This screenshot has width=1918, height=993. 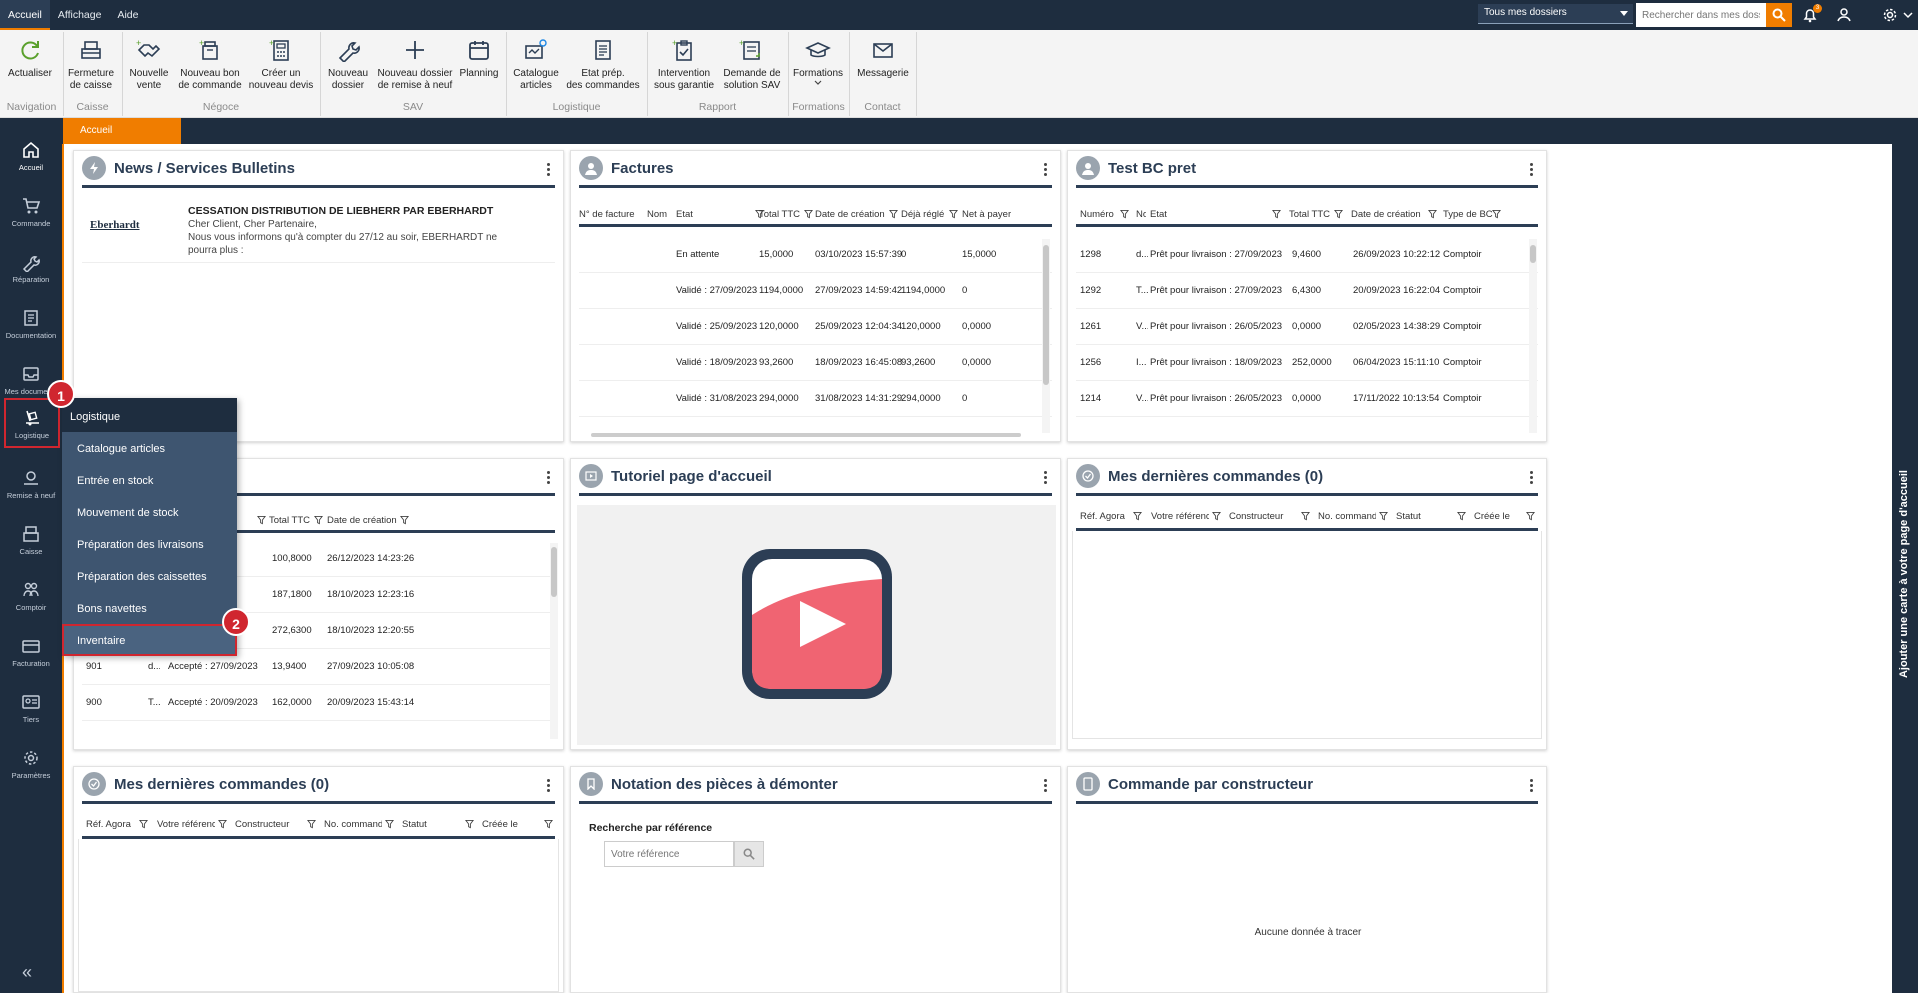 What do you see at coordinates (1701, 15) in the screenshot?
I see `search-input` at bounding box center [1701, 15].